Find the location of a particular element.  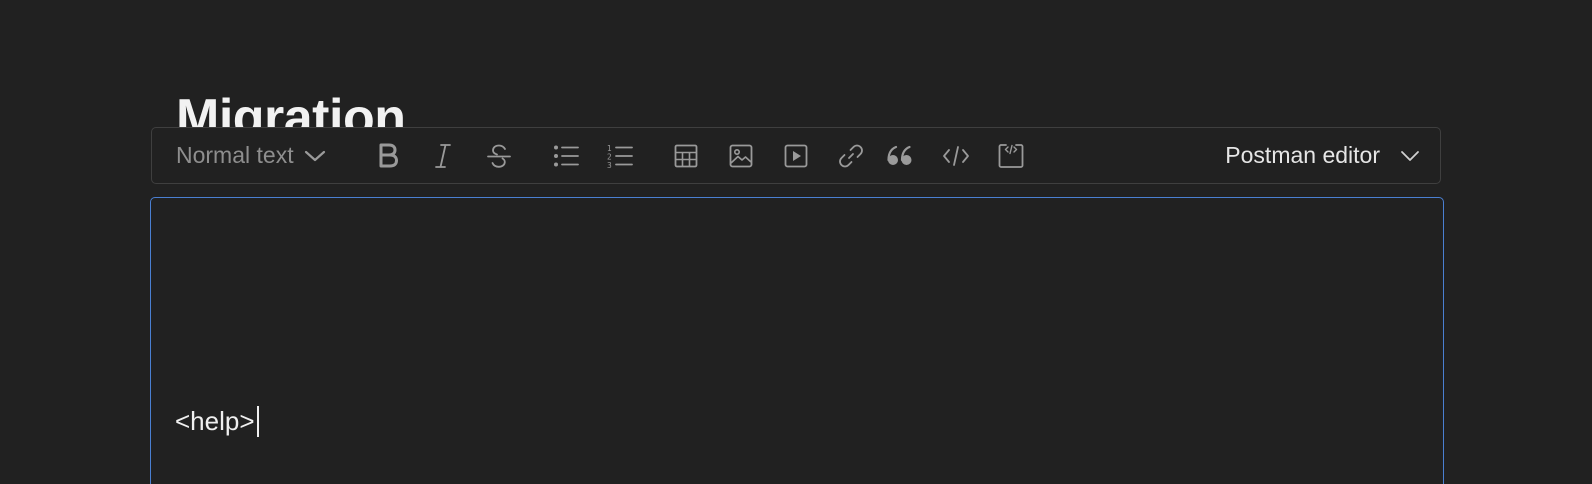

editor-mode-label: Postman editor is located at coordinates (1302, 155).